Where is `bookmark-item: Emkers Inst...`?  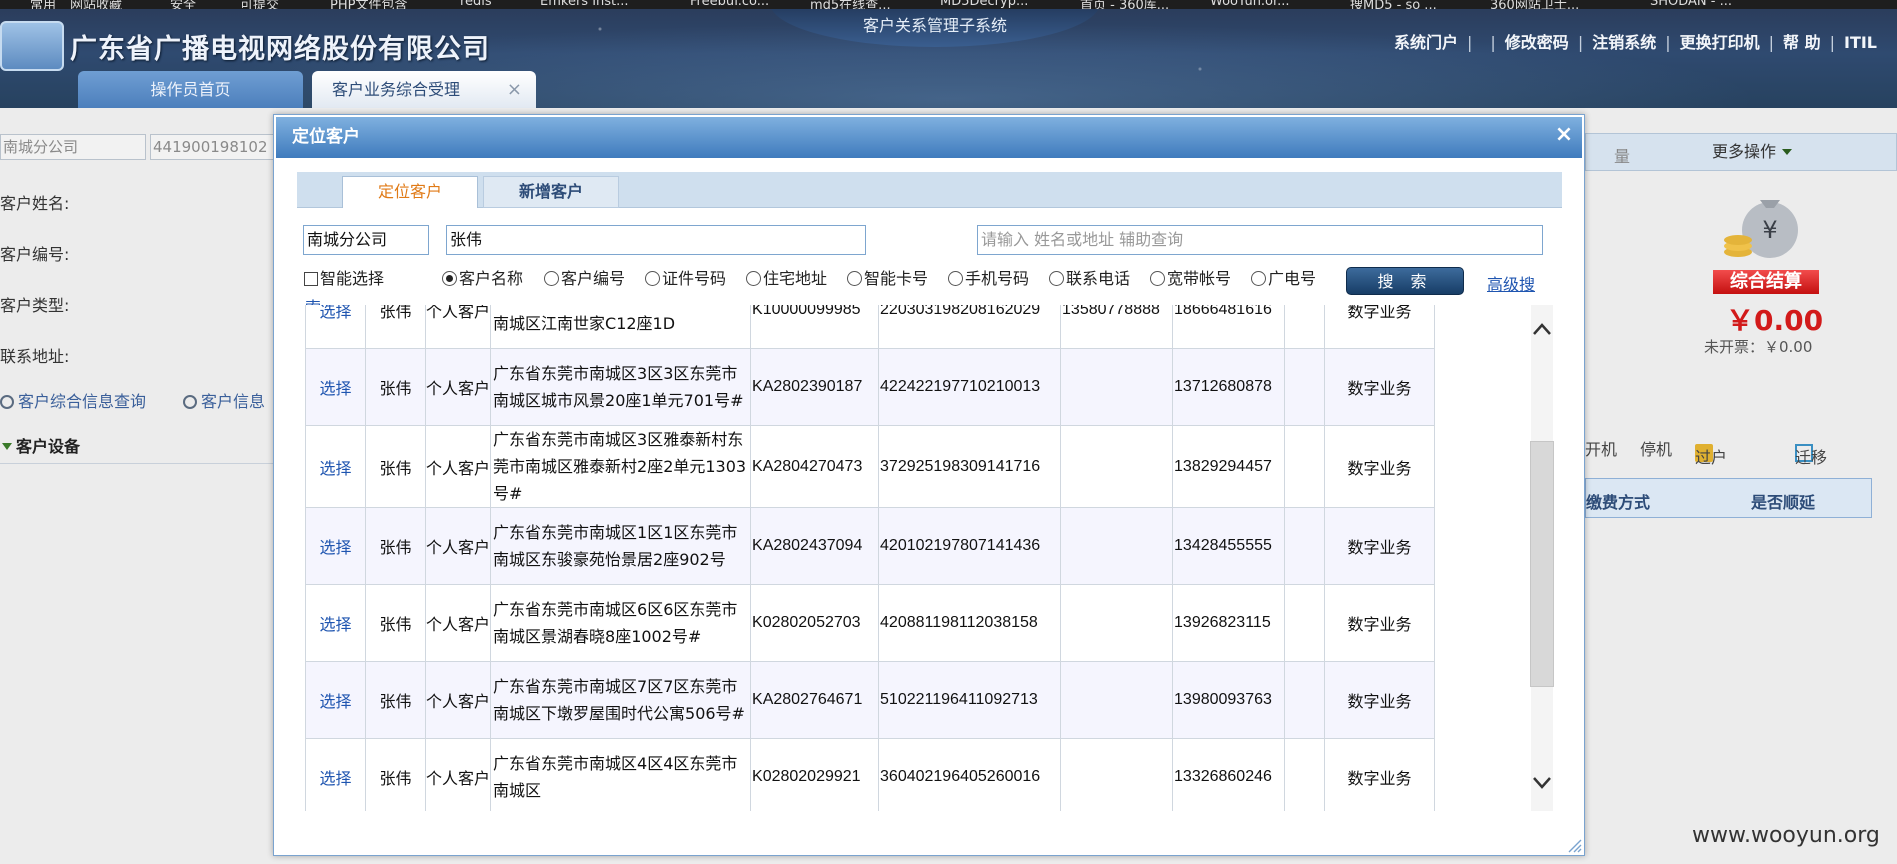 bookmark-item: Emkers Inst... is located at coordinates (584, 4).